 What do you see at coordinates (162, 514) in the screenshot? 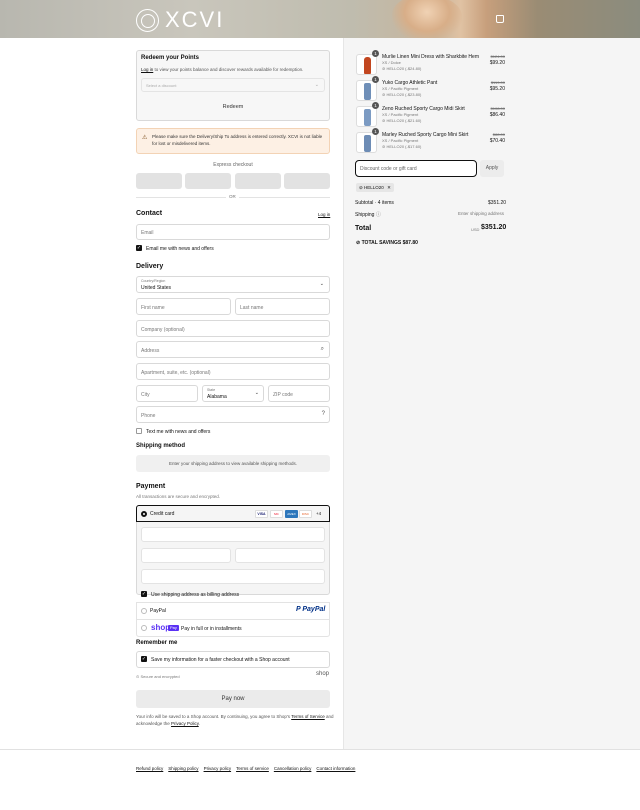
I see `credit-card-label: Credit card` at bounding box center [162, 514].